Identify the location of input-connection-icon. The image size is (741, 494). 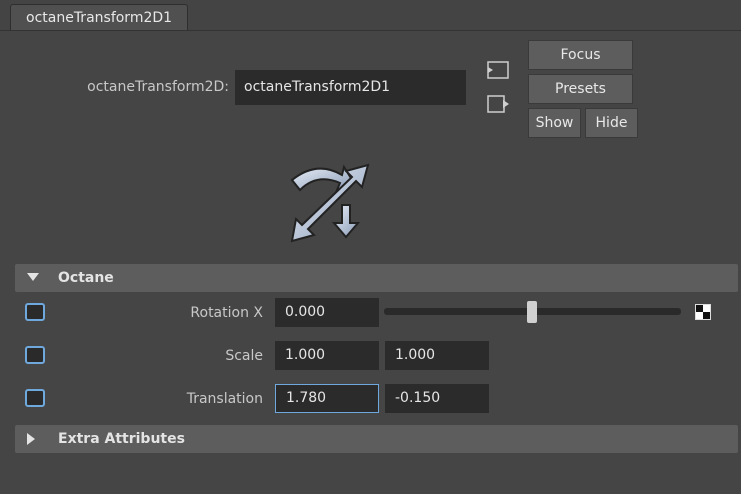
(498, 70).